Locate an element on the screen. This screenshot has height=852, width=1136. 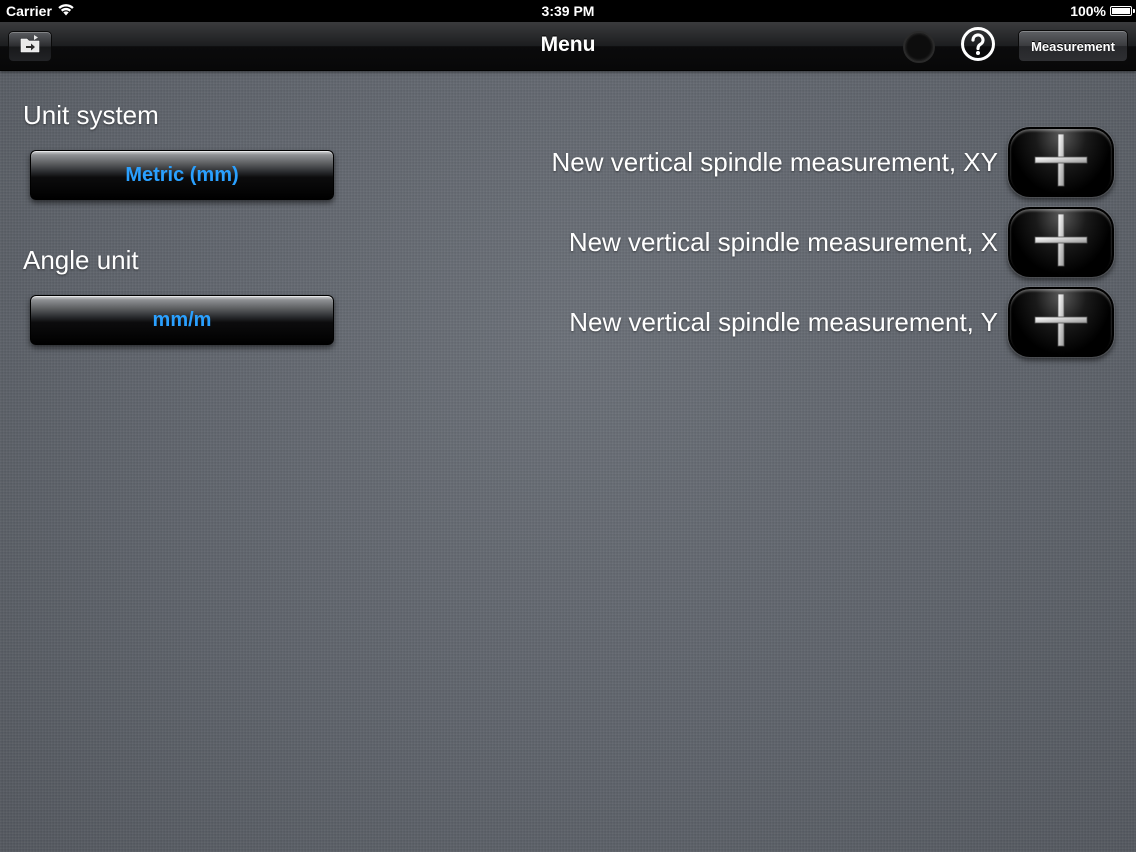
status-bar: Carrier 3:39 PM 100% is located at coordinates (568, 11).